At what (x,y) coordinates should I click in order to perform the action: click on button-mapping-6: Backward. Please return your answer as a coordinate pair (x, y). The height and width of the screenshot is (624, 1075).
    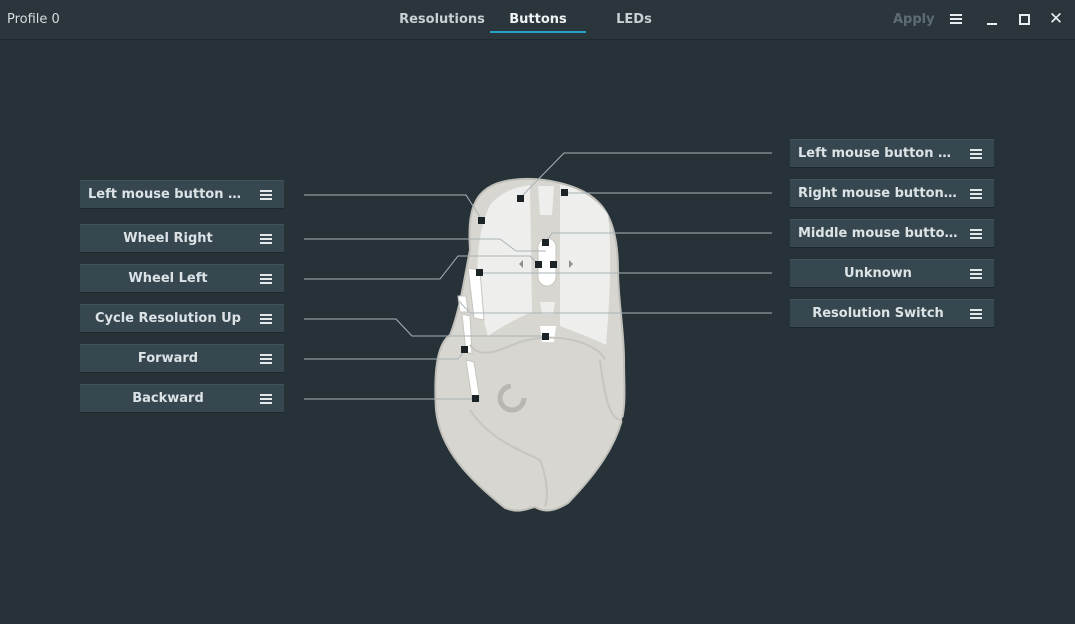
    Looking at the image, I should click on (182, 398).